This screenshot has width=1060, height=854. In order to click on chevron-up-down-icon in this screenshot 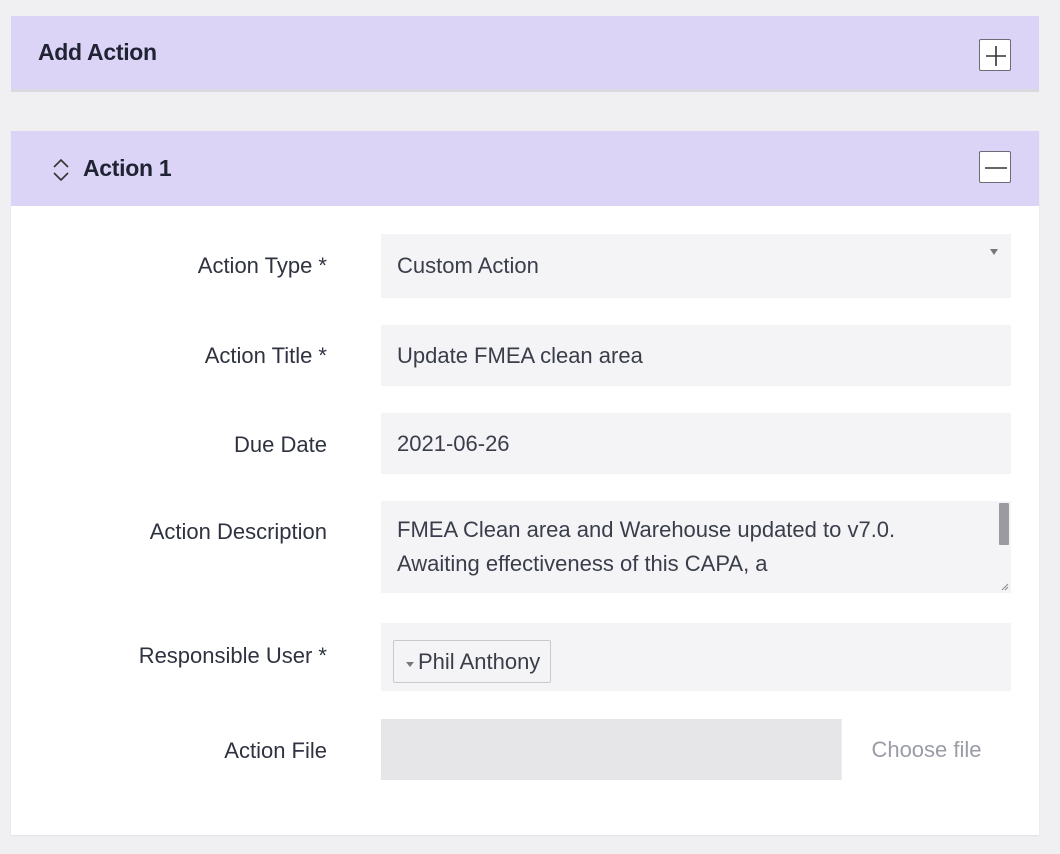, I will do `click(61, 170)`.